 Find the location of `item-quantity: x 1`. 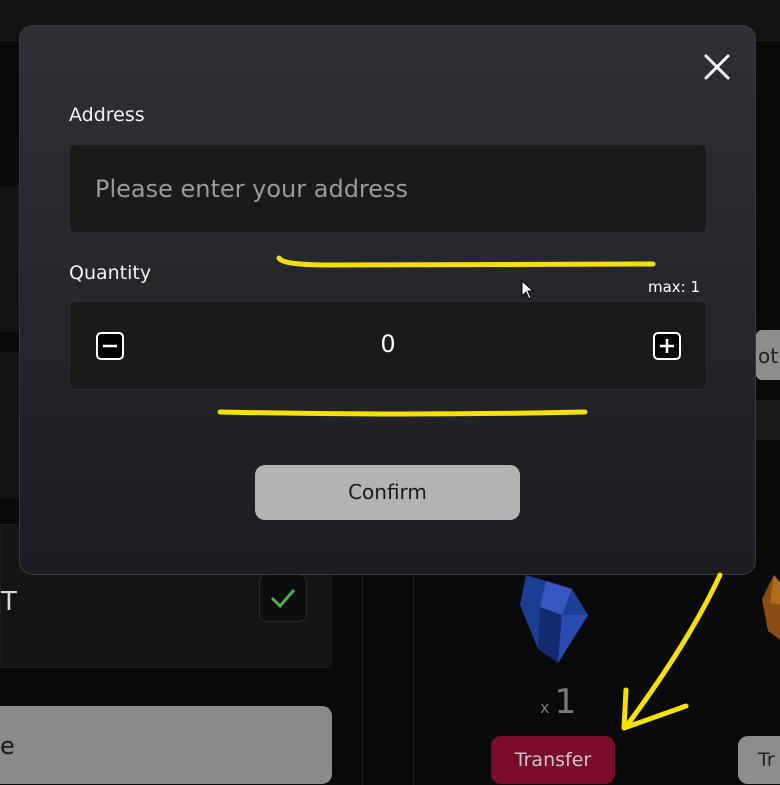

item-quantity: x 1 is located at coordinates (558, 702).